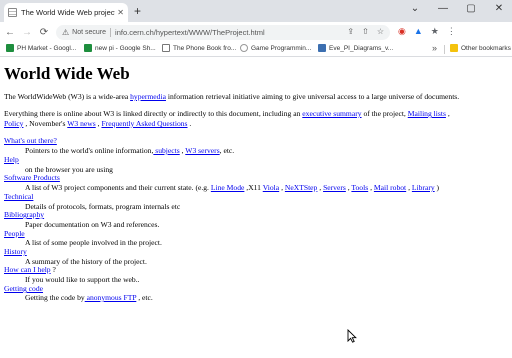 The width and height of the screenshot is (512, 358). I want to click on description-text: ,X11, so click(253, 187).